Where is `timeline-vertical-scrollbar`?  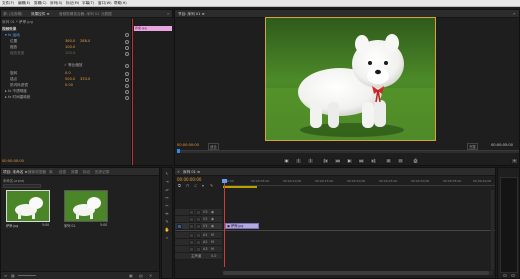 timeline-vertical-scrollbar is located at coordinates (492, 230).